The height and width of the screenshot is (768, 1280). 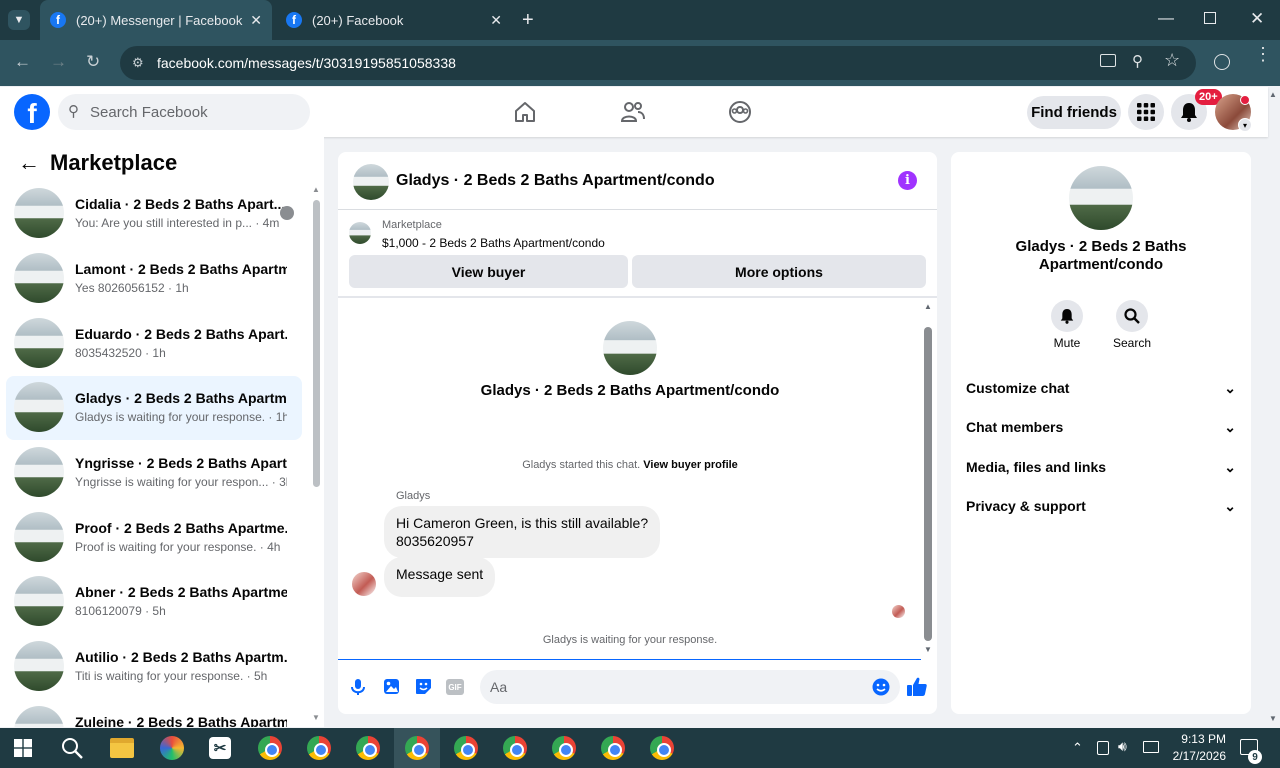 What do you see at coordinates (1103, 748) in the screenshot?
I see `tray-device-icon` at bounding box center [1103, 748].